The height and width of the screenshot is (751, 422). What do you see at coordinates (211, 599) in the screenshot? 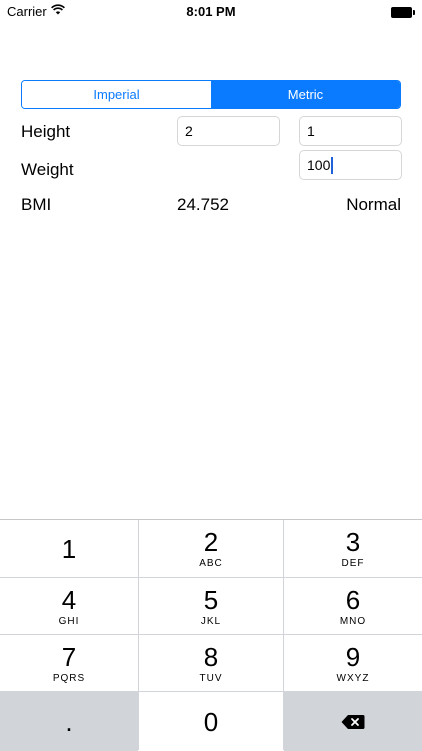
I see `key-5-digit: 5` at bounding box center [211, 599].